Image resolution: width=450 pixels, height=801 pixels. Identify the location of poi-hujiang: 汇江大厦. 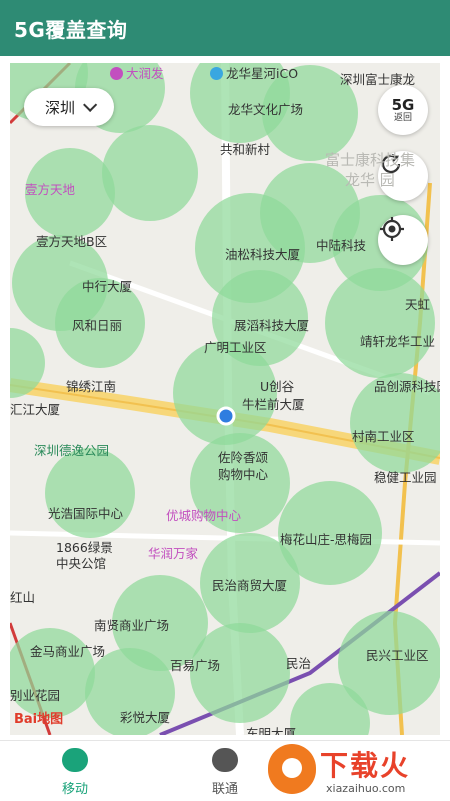
(35, 409).